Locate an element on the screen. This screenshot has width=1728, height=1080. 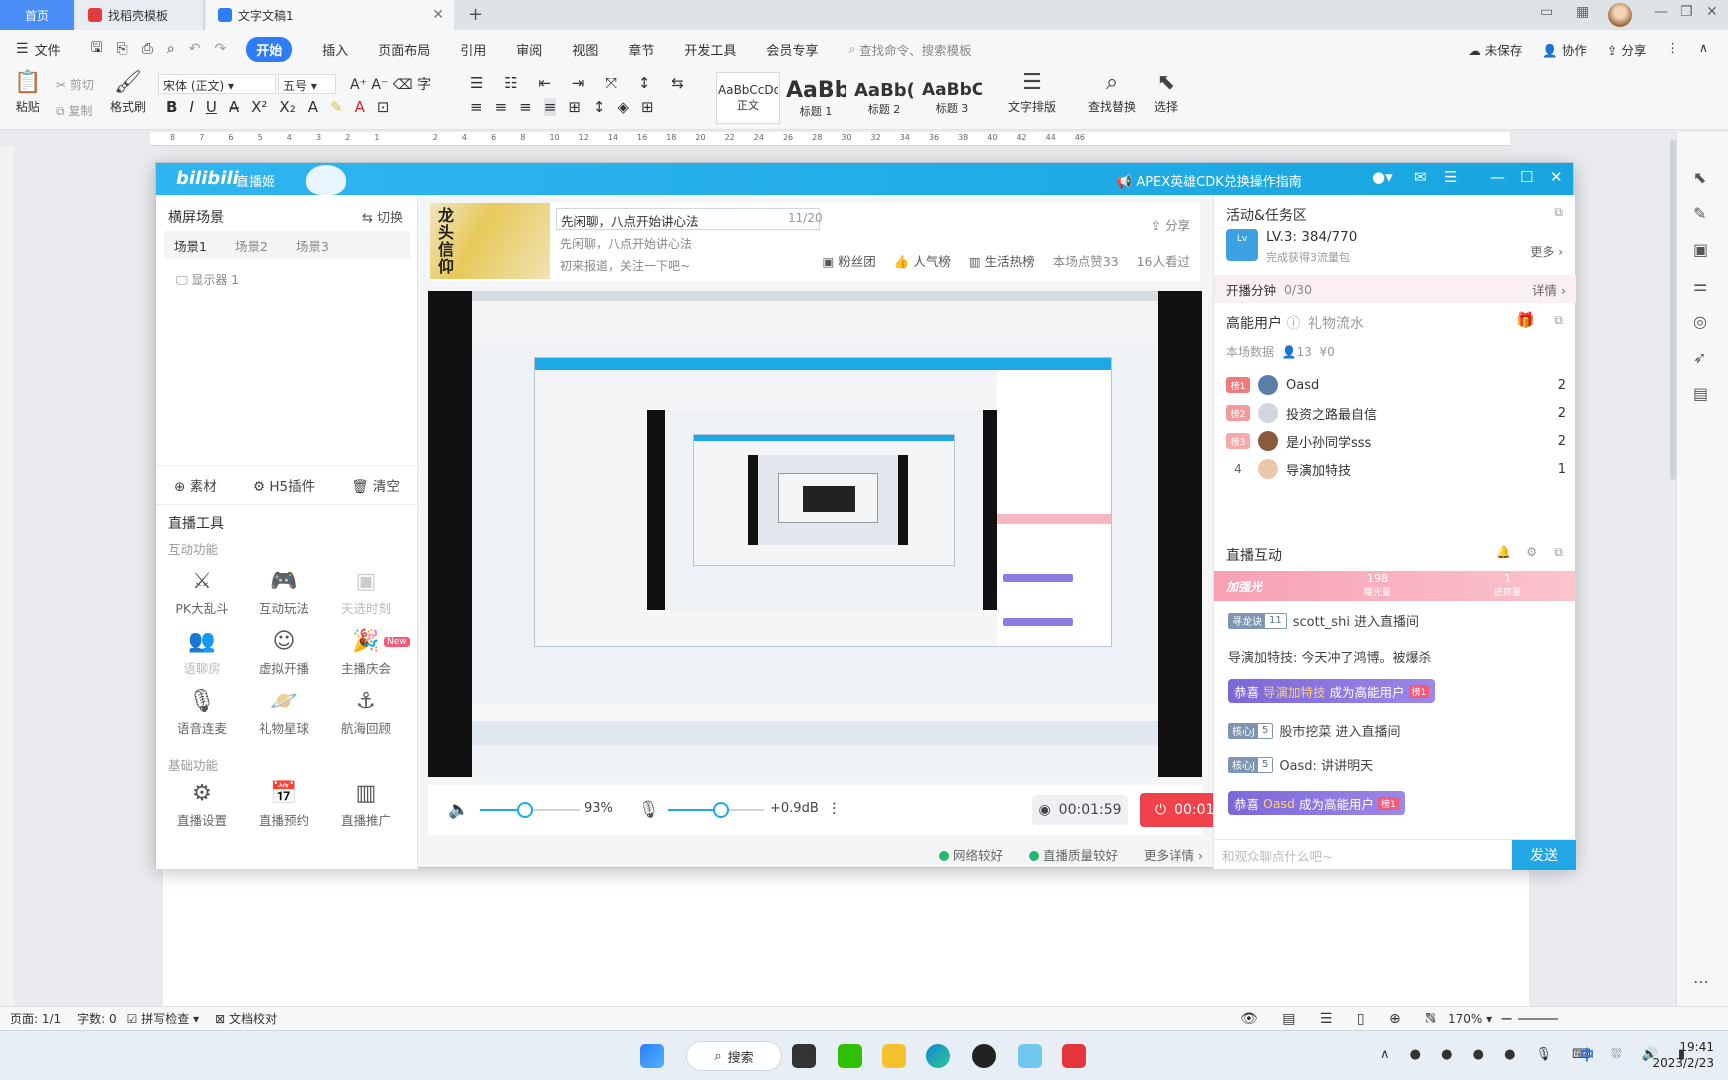
room-cover: 龙头信仰 is located at coordinates (490, 241).